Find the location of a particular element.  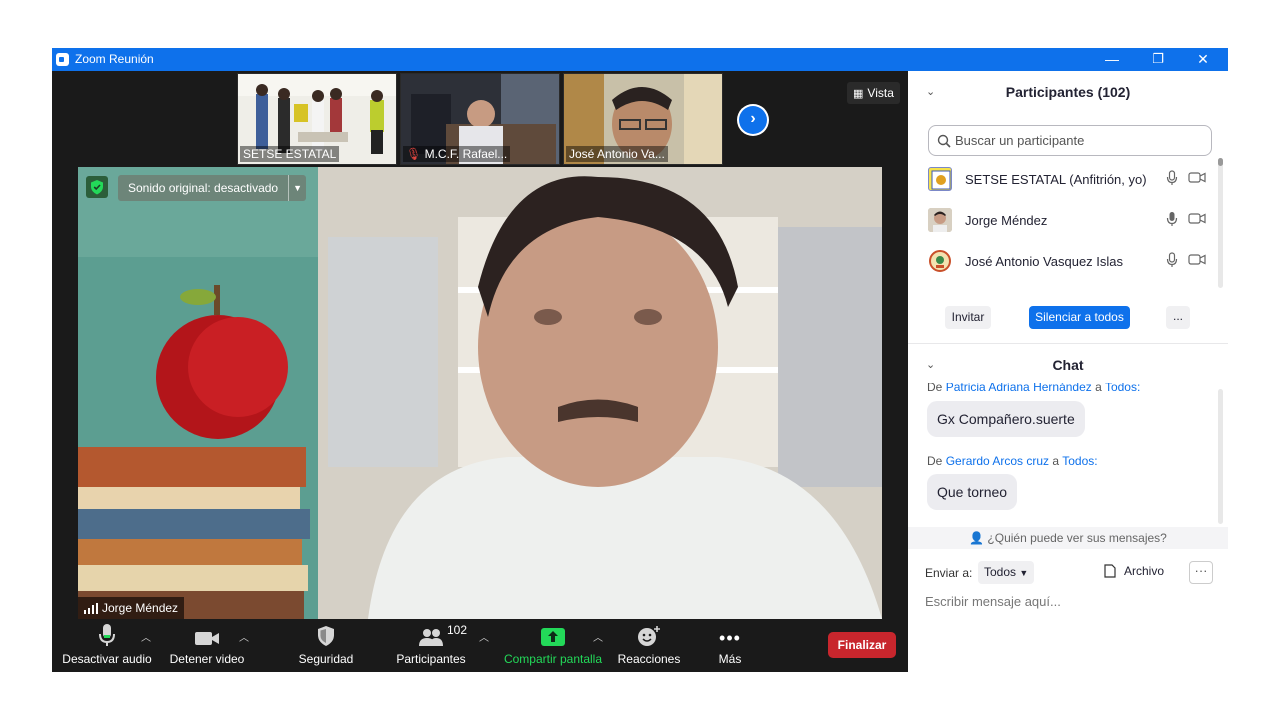

privacy-text: ¿Quién puede ver sus mensajes? is located at coordinates (1077, 538).